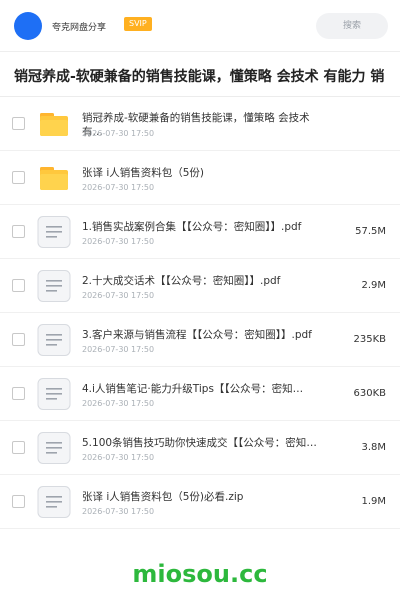  What do you see at coordinates (370, 231) in the screenshot?
I see `file-size: 57.5M` at bounding box center [370, 231].